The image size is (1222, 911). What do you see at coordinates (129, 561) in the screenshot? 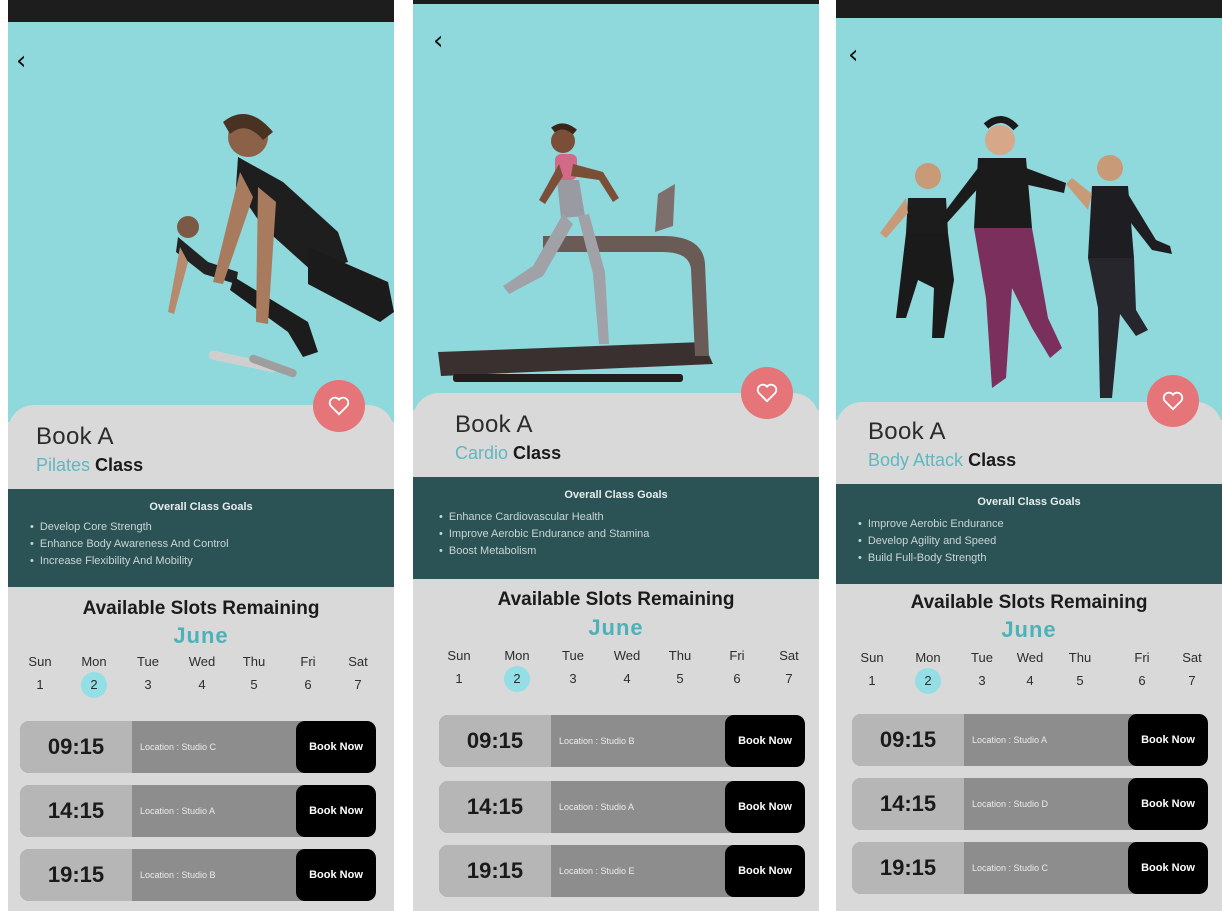
I see `goal-item: Increase Flexibility And Mobility` at bounding box center [129, 561].